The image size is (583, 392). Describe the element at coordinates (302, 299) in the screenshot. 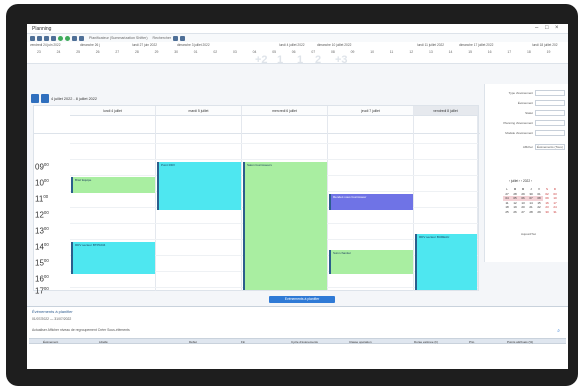

I see `events-to-plan-button: Evénements à planifier` at that location.